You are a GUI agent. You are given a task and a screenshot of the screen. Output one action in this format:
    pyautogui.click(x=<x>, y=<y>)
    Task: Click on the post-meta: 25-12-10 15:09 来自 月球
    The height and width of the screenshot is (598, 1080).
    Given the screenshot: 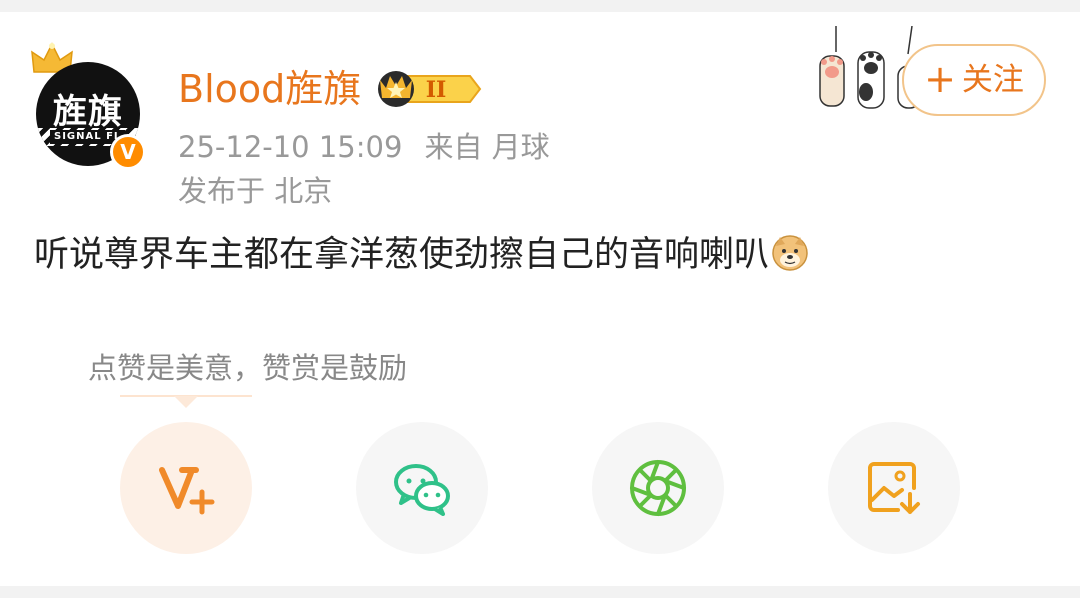 What is the action you would take?
    pyautogui.click(x=364, y=147)
    